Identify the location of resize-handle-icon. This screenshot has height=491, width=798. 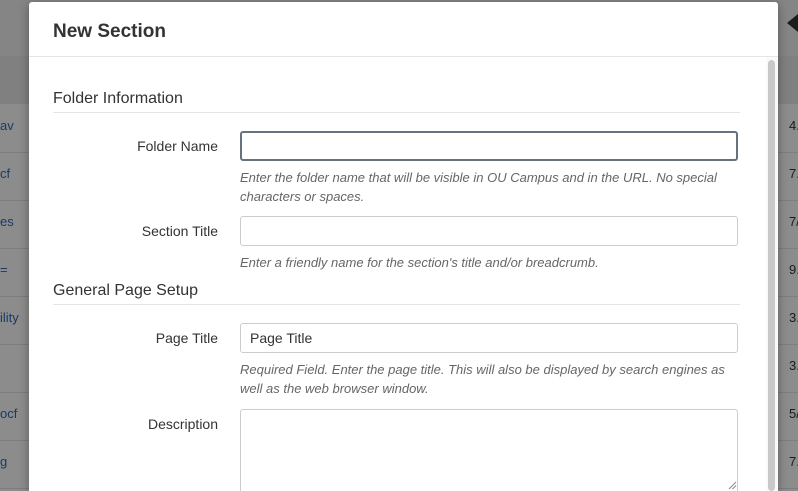
(732, 485).